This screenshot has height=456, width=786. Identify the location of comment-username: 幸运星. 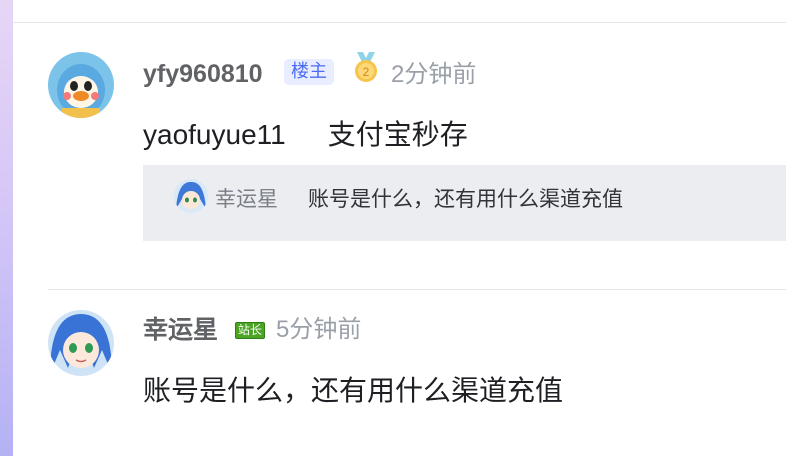
(180, 330).